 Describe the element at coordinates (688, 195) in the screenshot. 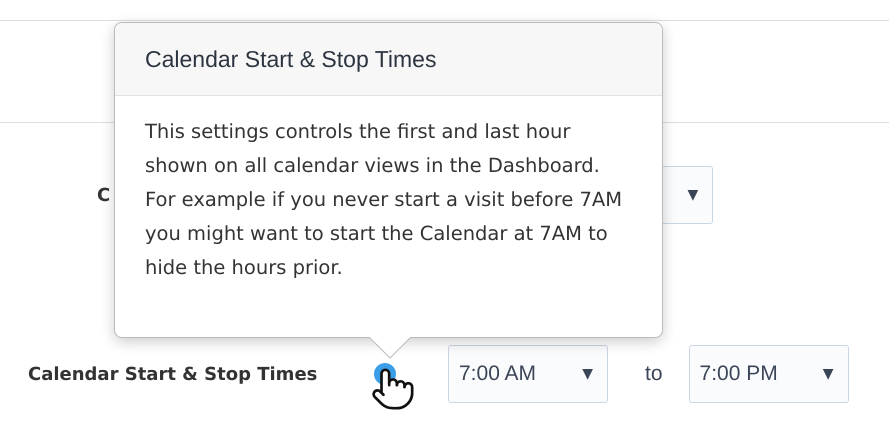

I see `time-select: ▼` at that location.